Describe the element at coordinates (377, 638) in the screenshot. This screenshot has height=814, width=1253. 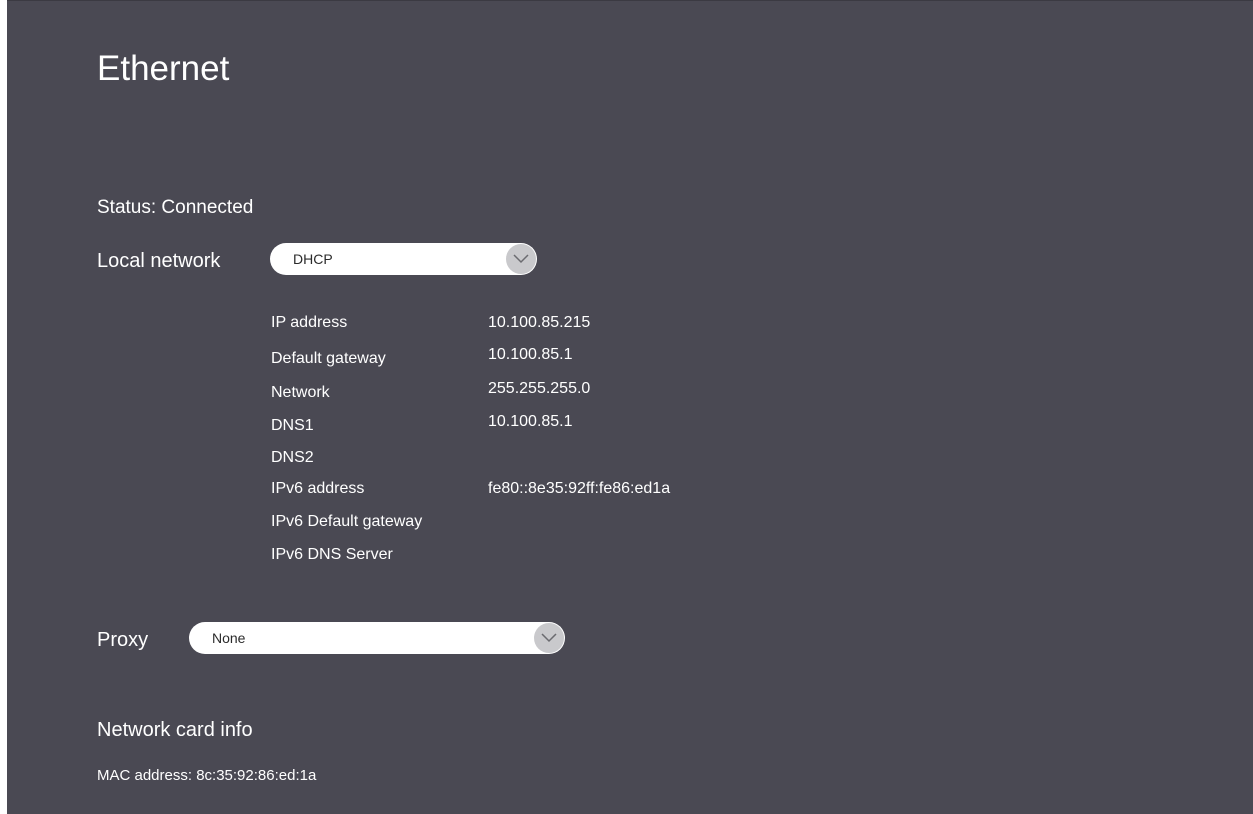
I see `proxy-dropdown: None` at that location.